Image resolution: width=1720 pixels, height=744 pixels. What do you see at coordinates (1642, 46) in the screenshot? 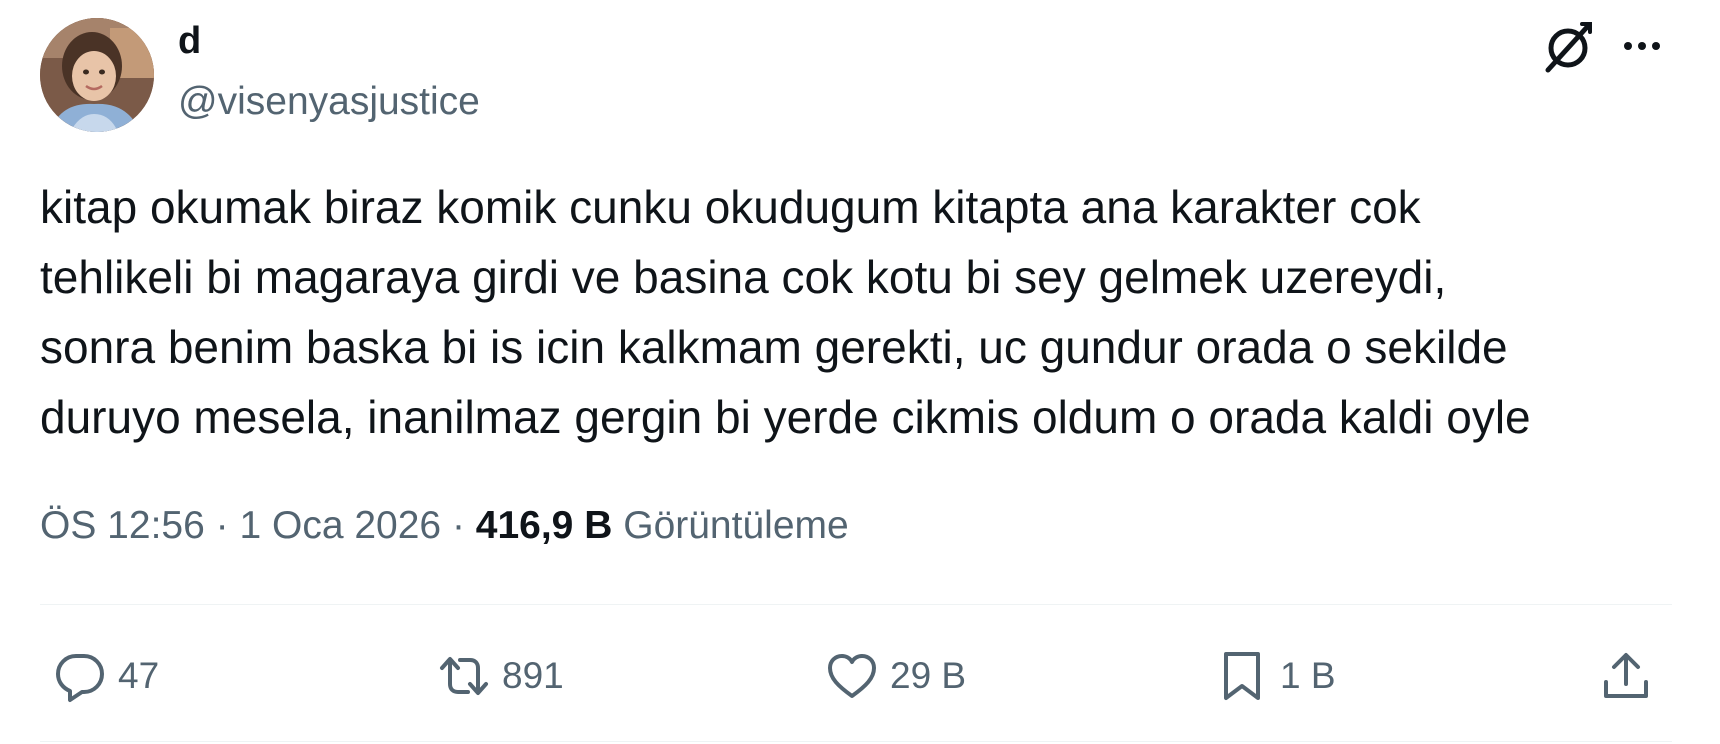
I see `more-dots-icon` at bounding box center [1642, 46].